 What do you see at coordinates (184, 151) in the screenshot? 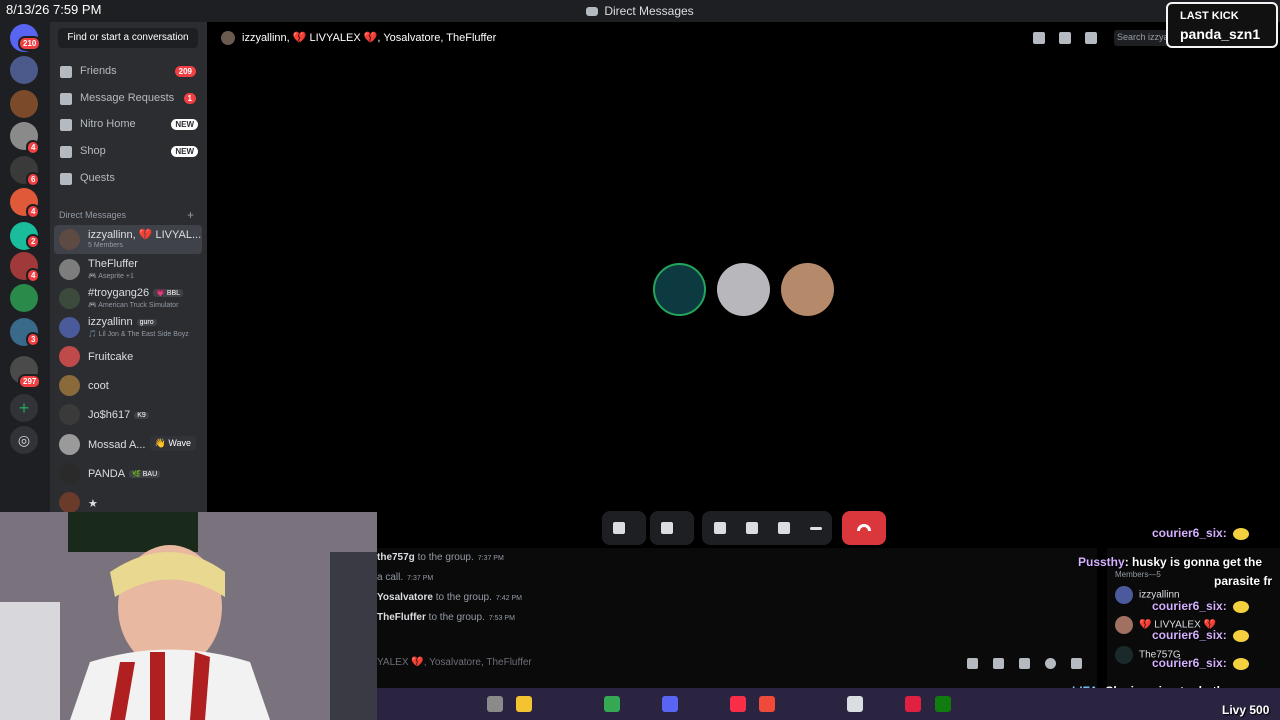
I see `new-badge: NEW` at bounding box center [184, 151].